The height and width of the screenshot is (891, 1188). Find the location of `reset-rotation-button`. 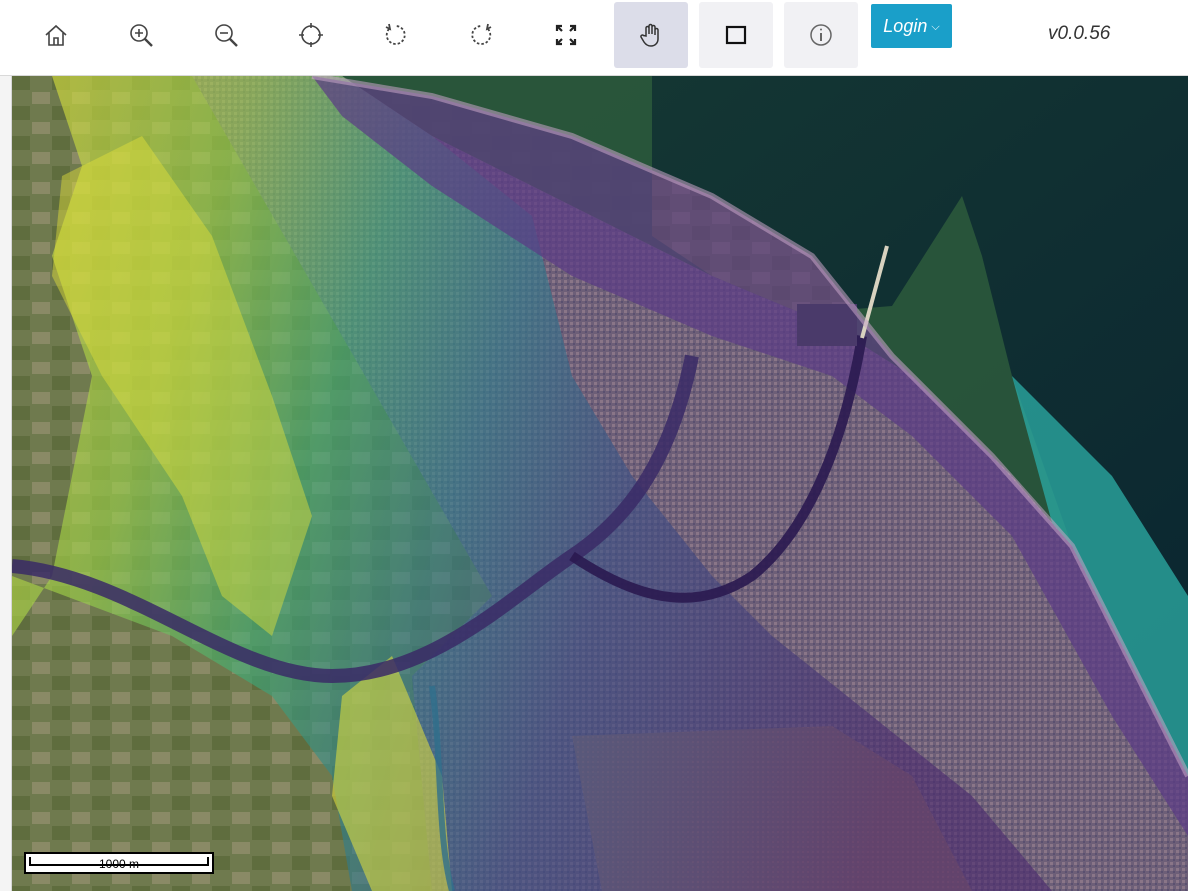

reset-rotation-button is located at coordinates (311, 35).